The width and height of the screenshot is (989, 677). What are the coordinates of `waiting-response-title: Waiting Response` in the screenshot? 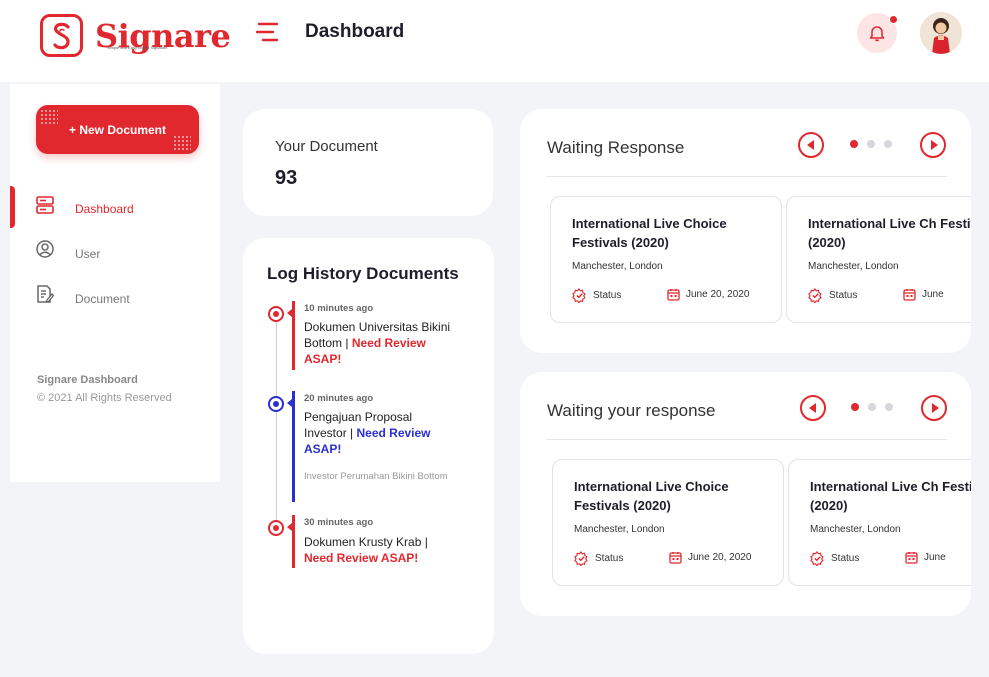 It's located at (616, 147).